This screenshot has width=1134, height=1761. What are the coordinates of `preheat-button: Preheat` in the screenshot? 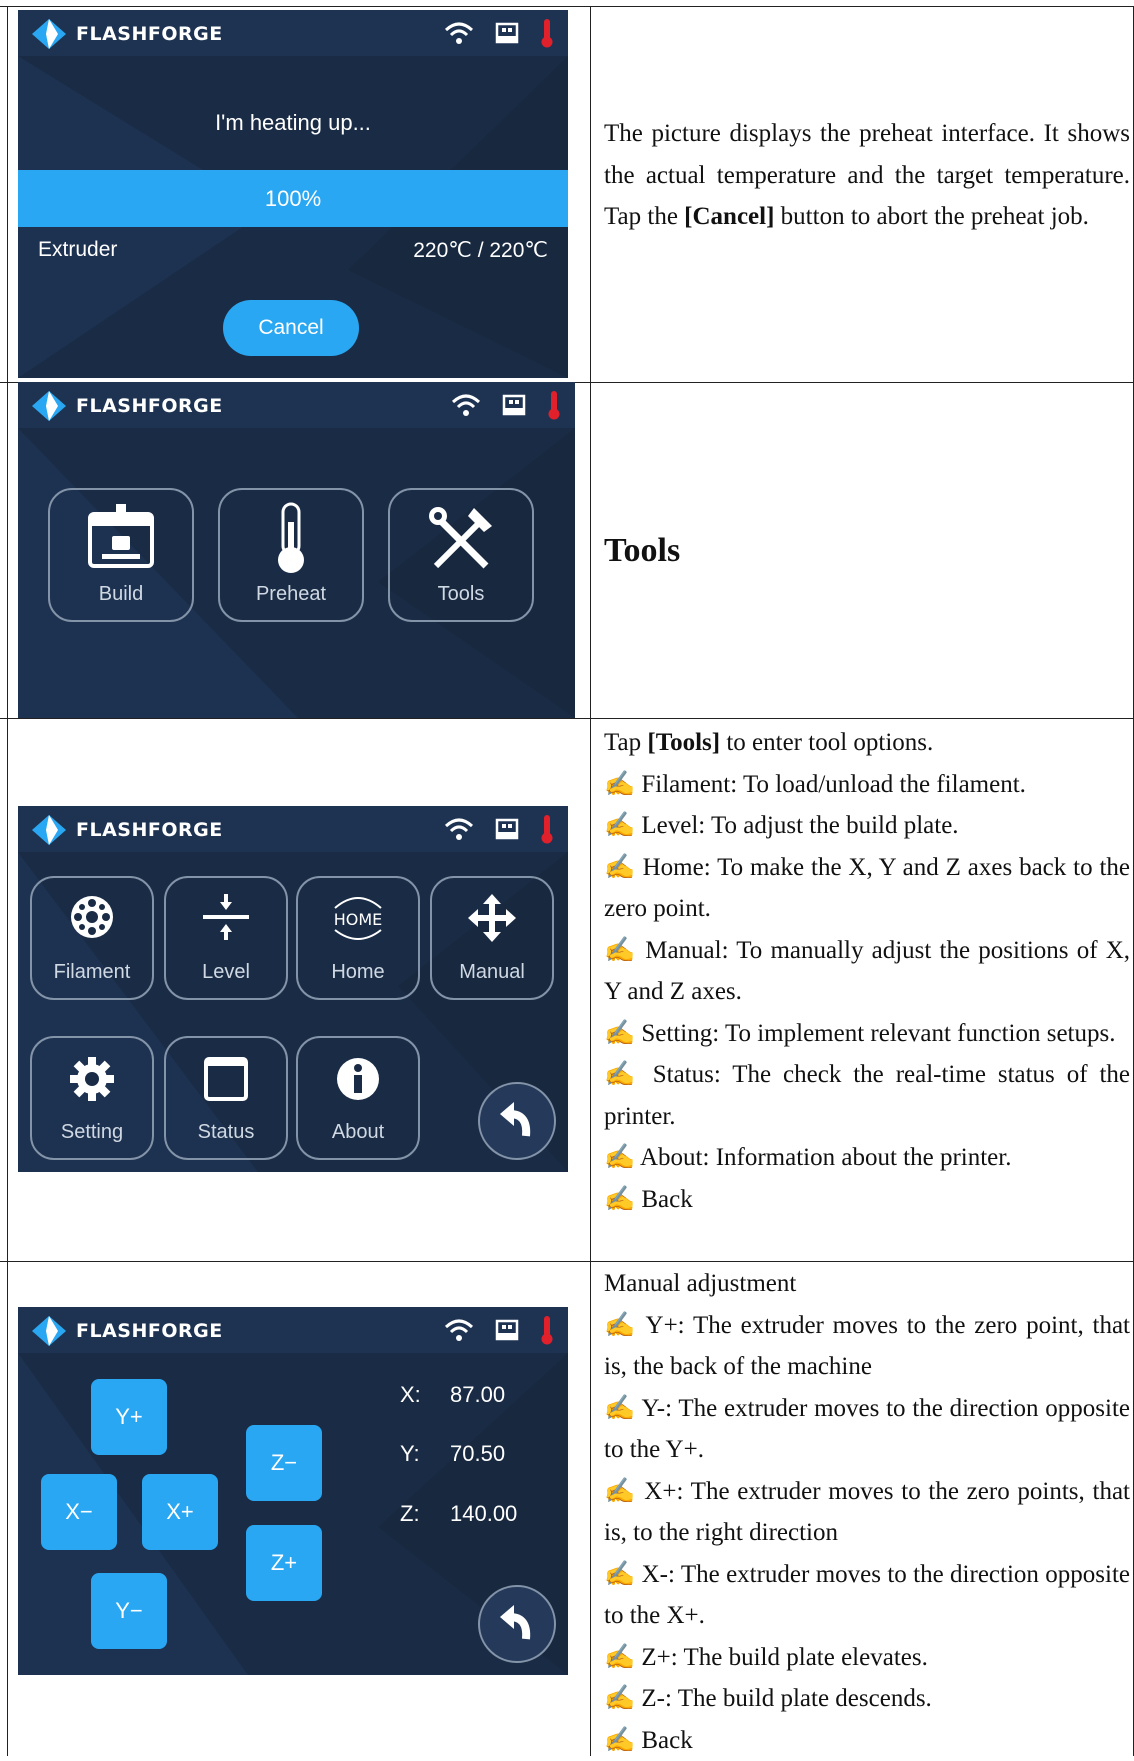 It's located at (291, 555).